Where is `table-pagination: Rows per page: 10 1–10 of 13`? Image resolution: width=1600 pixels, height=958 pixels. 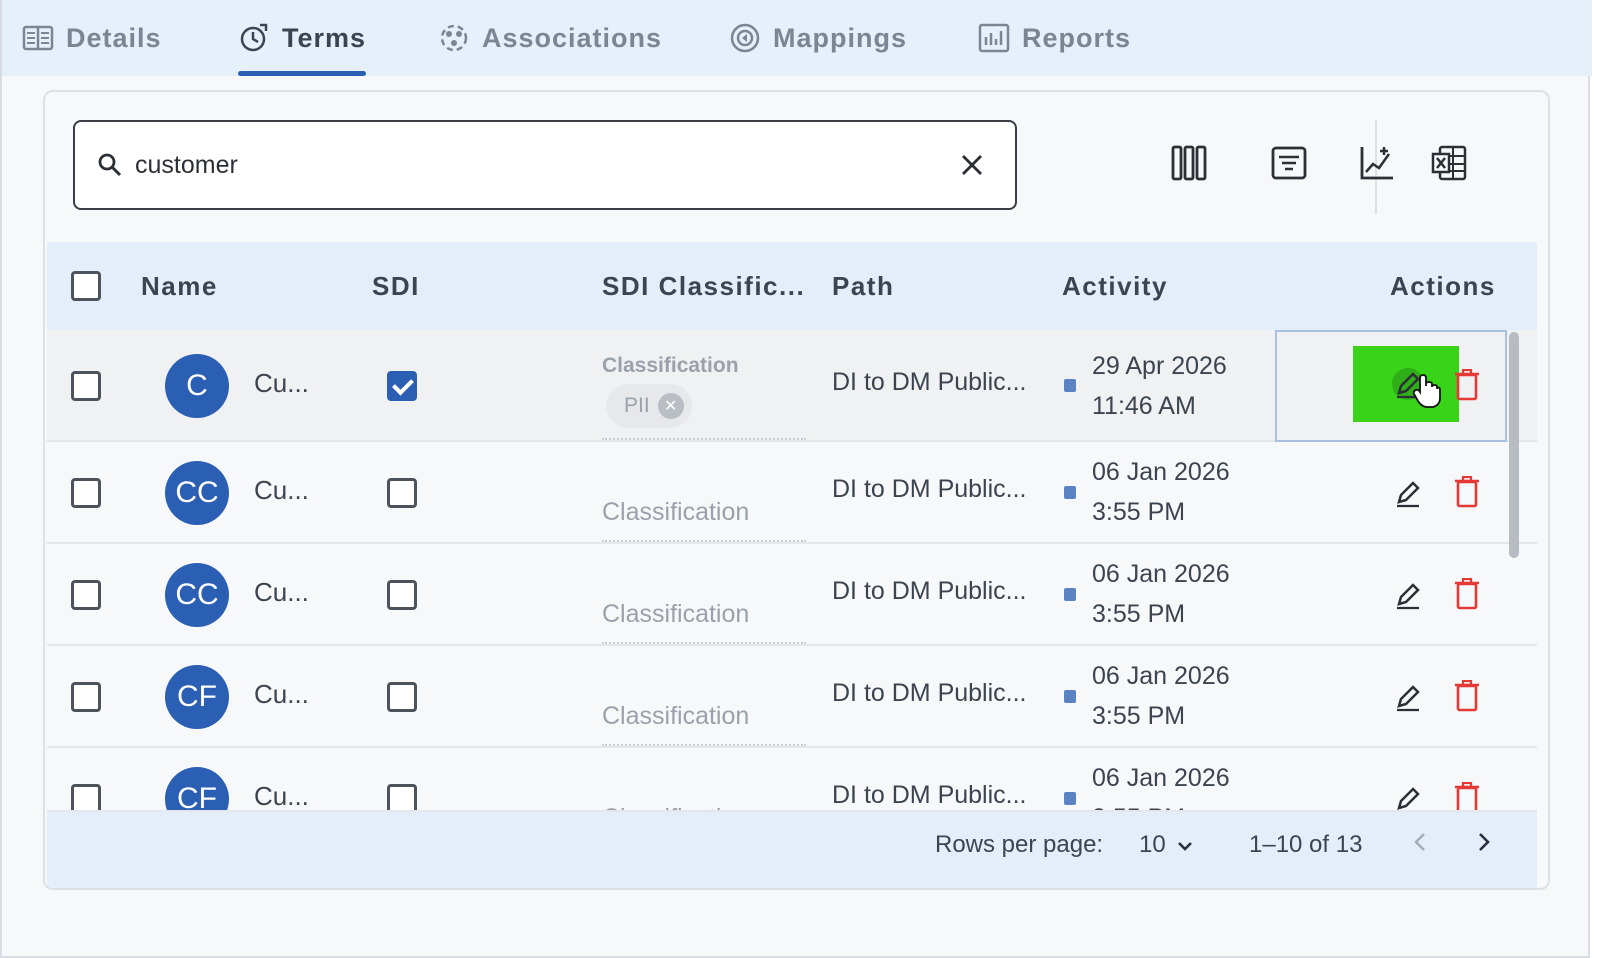
table-pagination: Rows per page: 10 1–10 of 13 is located at coordinates (792, 849).